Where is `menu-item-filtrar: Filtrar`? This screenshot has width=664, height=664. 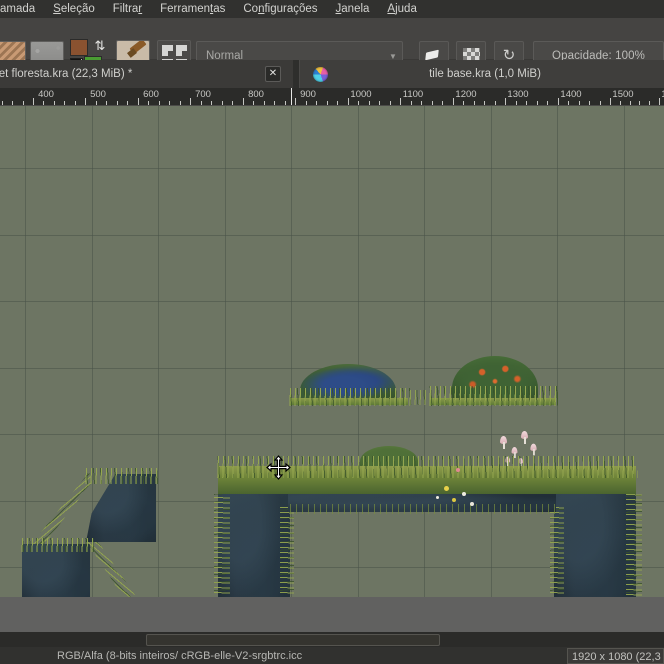 menu-item-filtrar: Filtrar is located at coordinates (127, 9).